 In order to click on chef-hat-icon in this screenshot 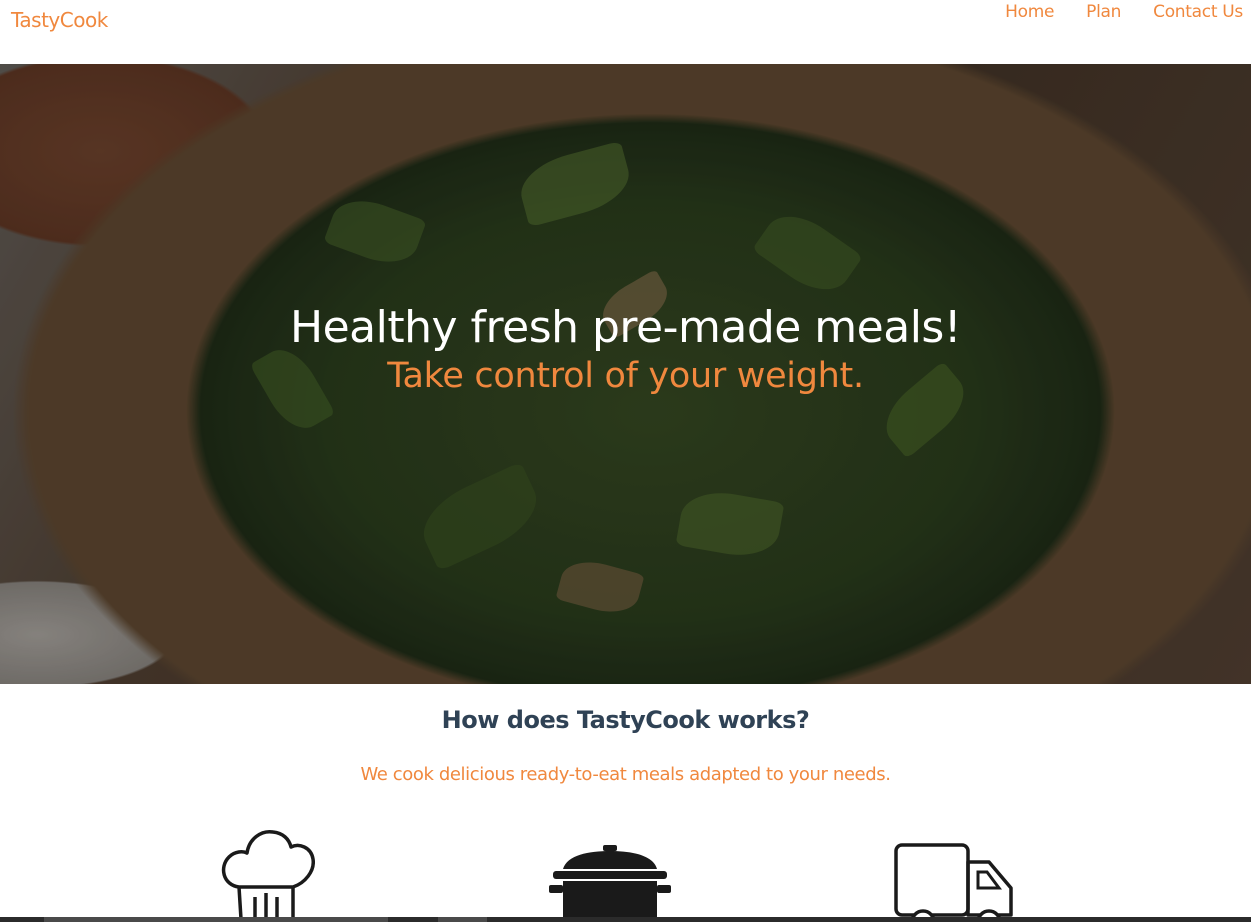, I will do `click(268, 875)`.